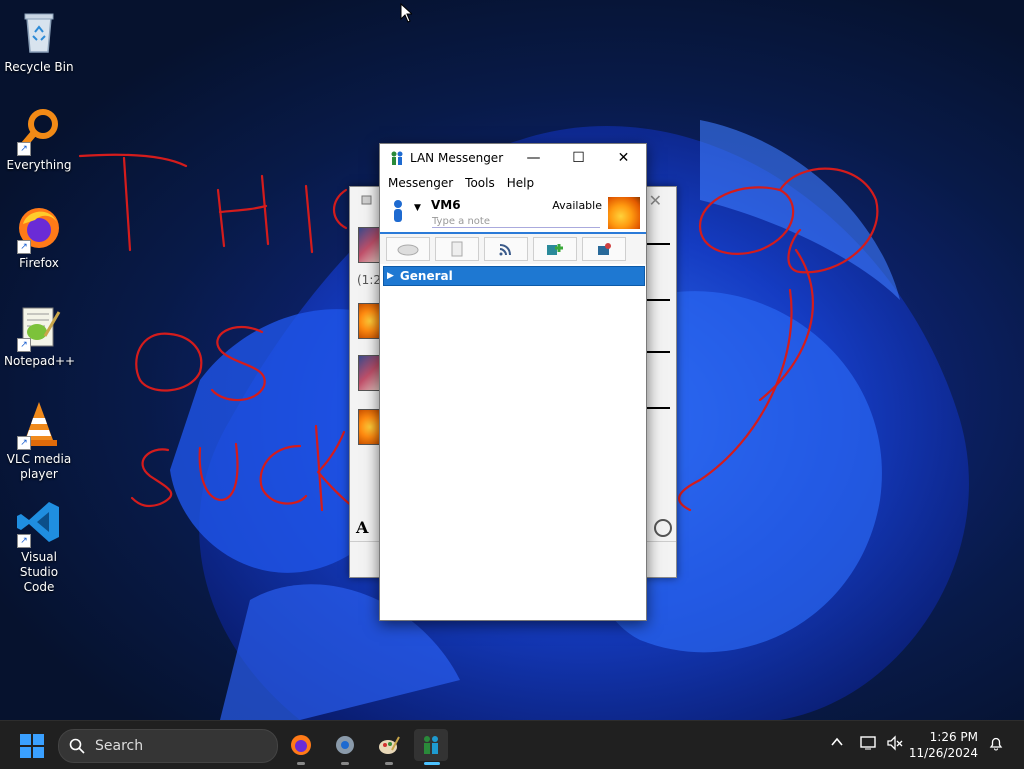  What do you see at coordinates (119, 746) in the screenshot?
I see `search-label: Search` at bounding box center [119, 746].